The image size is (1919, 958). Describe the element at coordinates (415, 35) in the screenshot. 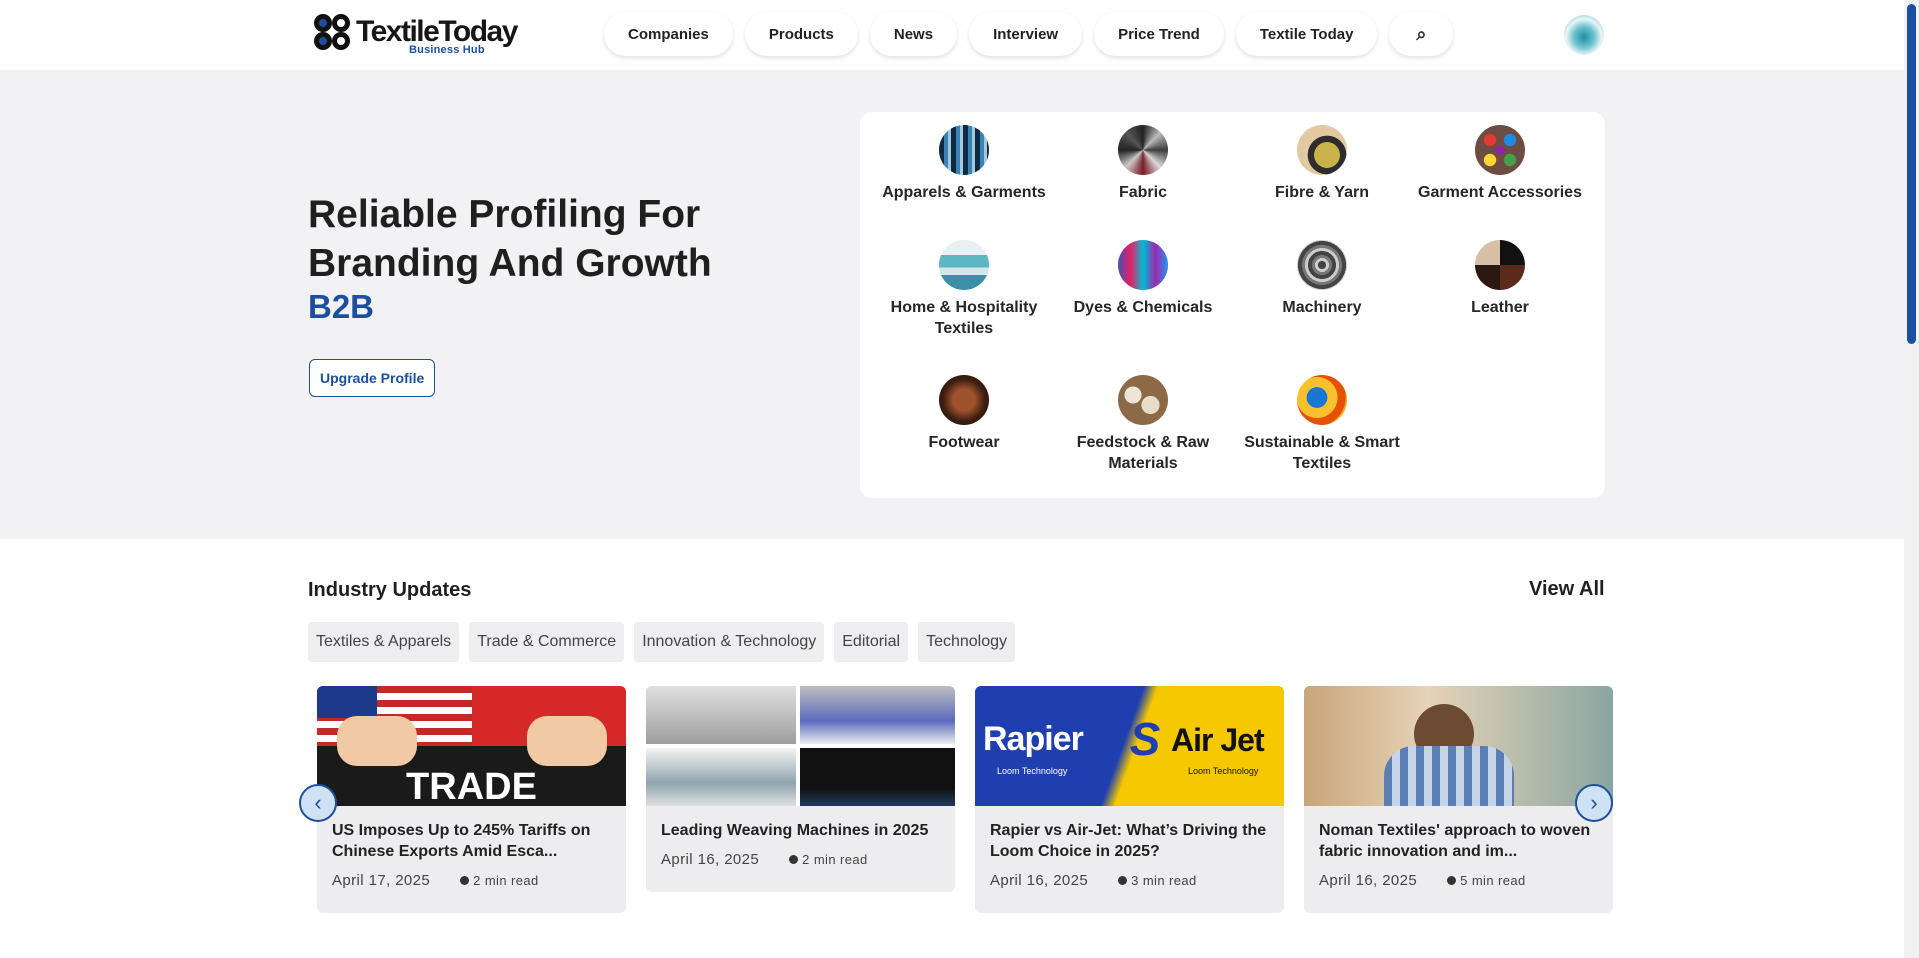

I see `logo: TextileToday Business Hub` at that location.